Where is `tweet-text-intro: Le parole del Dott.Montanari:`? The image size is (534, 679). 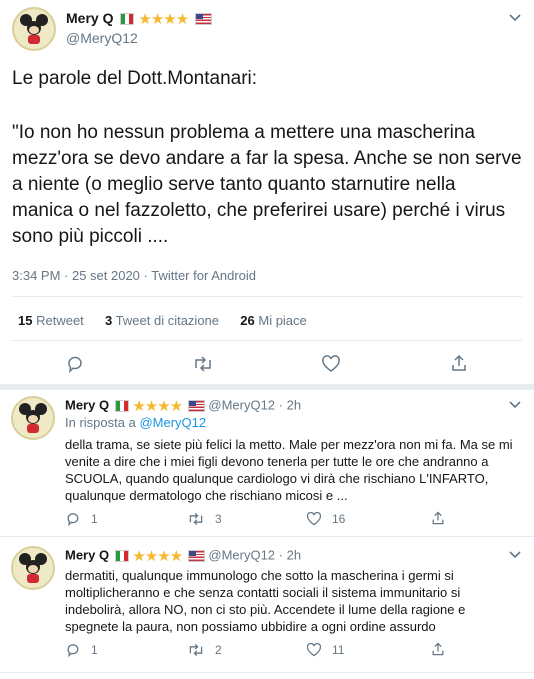 tweet-text-intro: Le parole del Dott.Montanari: is located at coordinates (135, 78).